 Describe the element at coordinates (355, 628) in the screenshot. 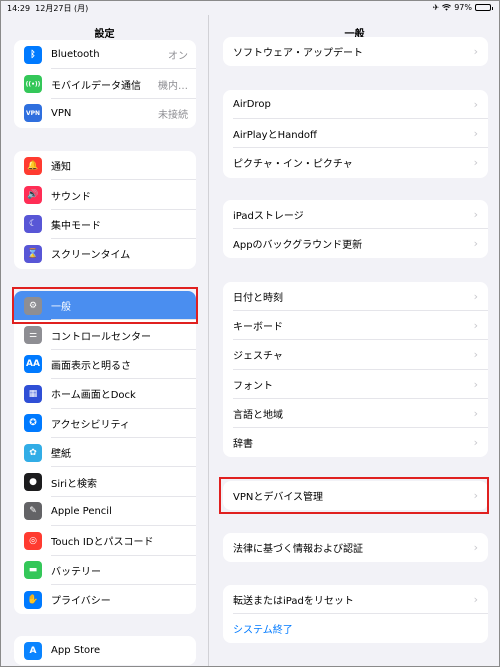

I see `detail-row: システム終了` at that location.